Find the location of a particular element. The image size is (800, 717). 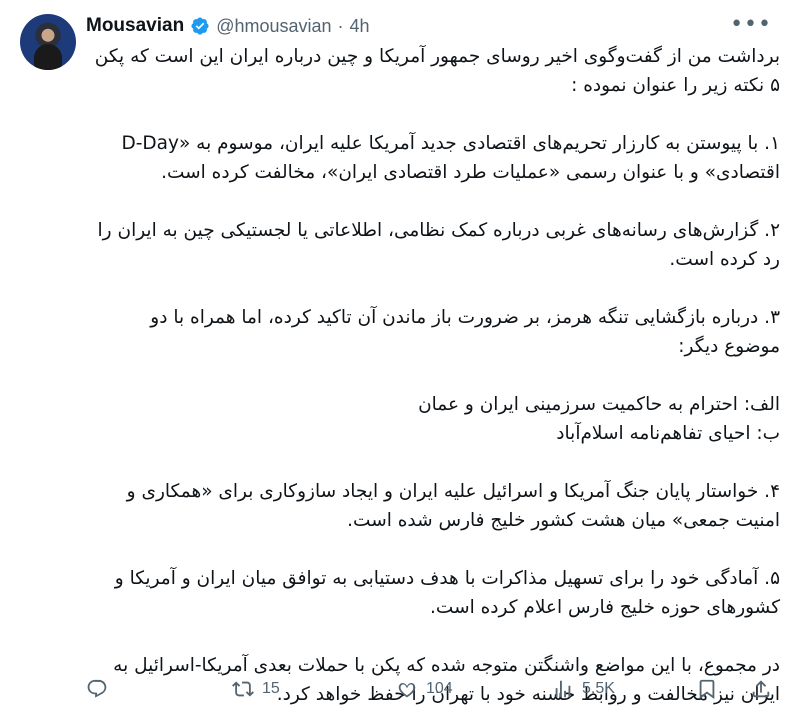

retweet-icon is located at coordinates (243, 689).